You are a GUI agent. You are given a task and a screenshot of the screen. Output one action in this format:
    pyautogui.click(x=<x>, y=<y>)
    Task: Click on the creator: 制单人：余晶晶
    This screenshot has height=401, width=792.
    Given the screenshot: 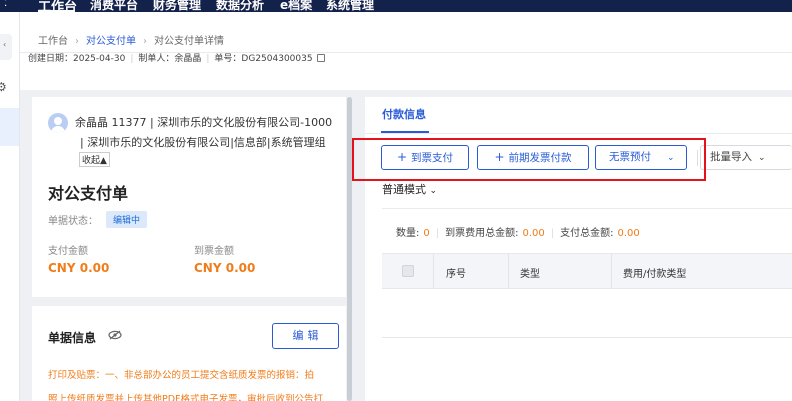 What is the action you would take?
    pyautogui.click(x=170, y=59)
    